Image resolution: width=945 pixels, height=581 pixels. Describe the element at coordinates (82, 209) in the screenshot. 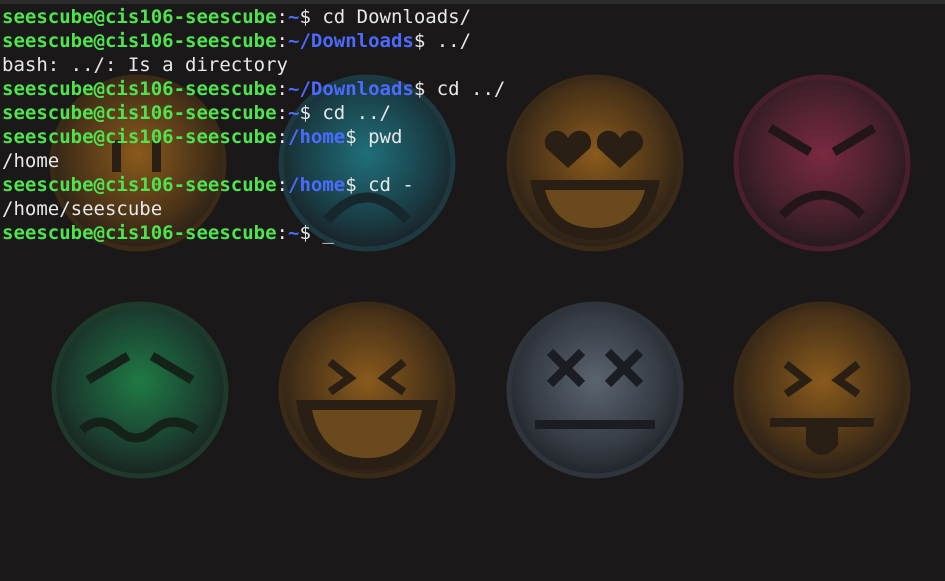

I see `output-text: /home/seescube` at that location.